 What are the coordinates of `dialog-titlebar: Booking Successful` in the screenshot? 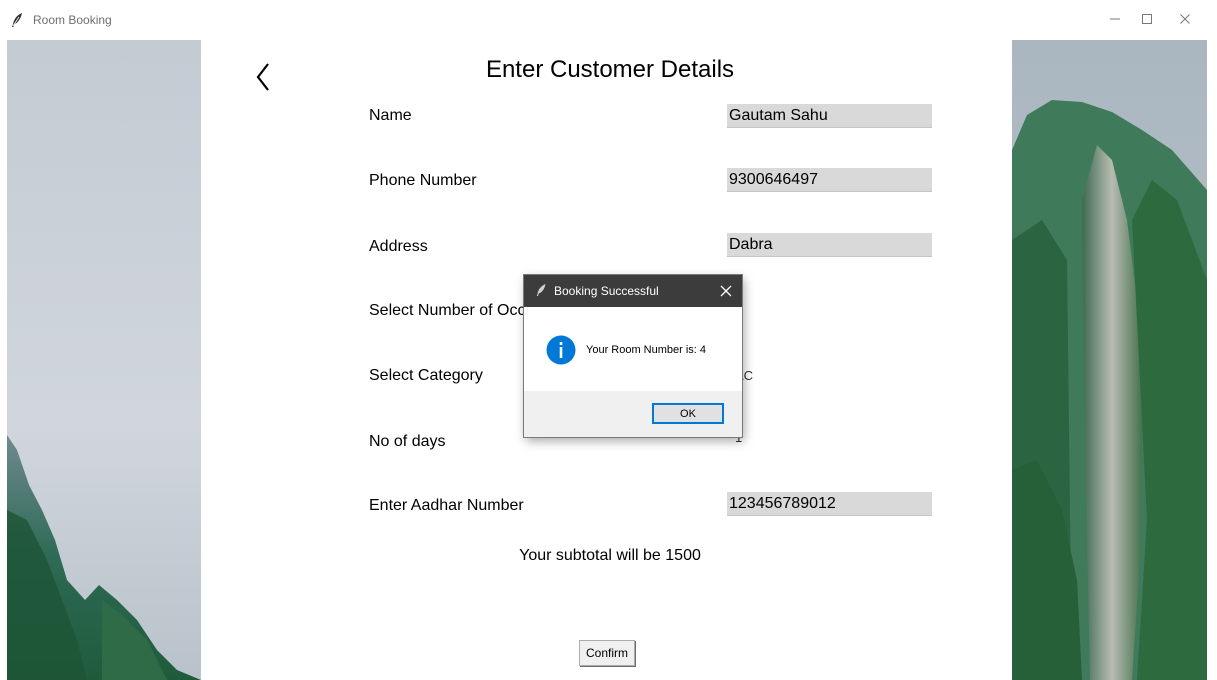 It's located at (633, 291).